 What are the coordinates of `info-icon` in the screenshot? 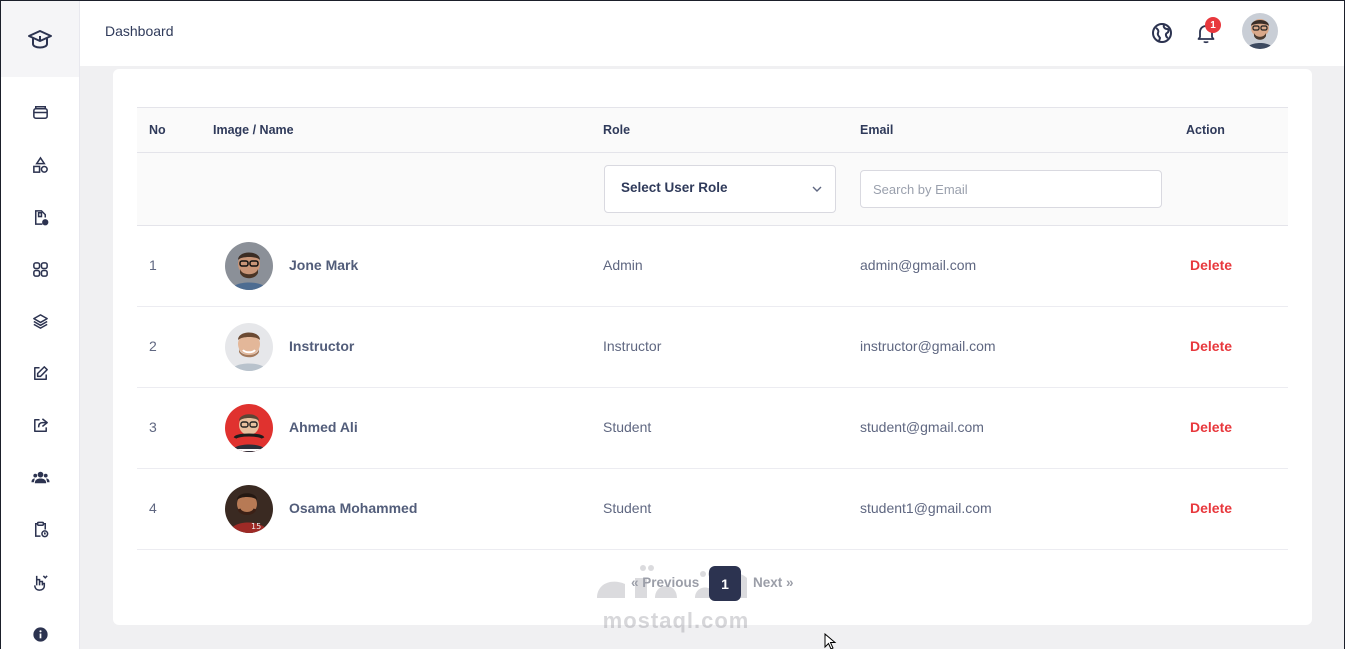 It's located at (40, 634).